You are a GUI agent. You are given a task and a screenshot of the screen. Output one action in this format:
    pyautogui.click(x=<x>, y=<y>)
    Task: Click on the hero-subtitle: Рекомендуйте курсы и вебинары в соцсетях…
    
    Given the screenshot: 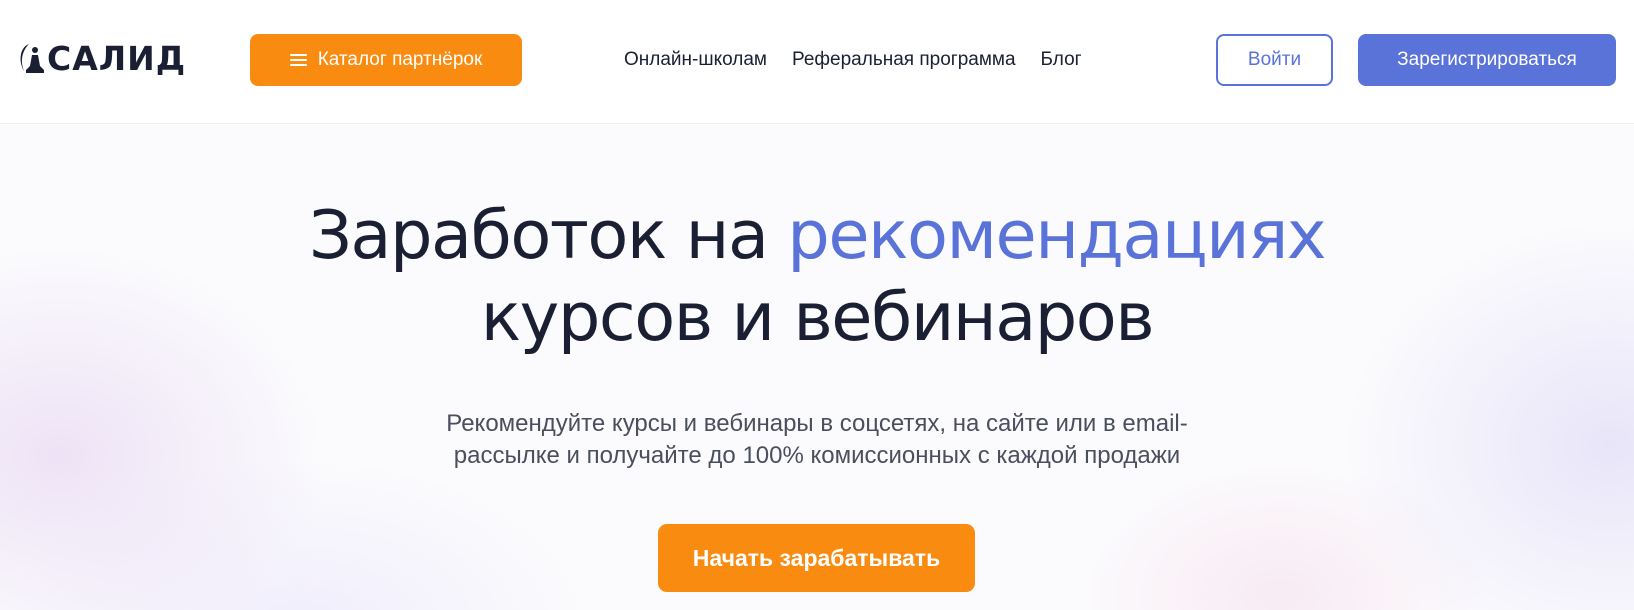 What is the action you would take?
    pyautogui.click(x=817, y=440)
    